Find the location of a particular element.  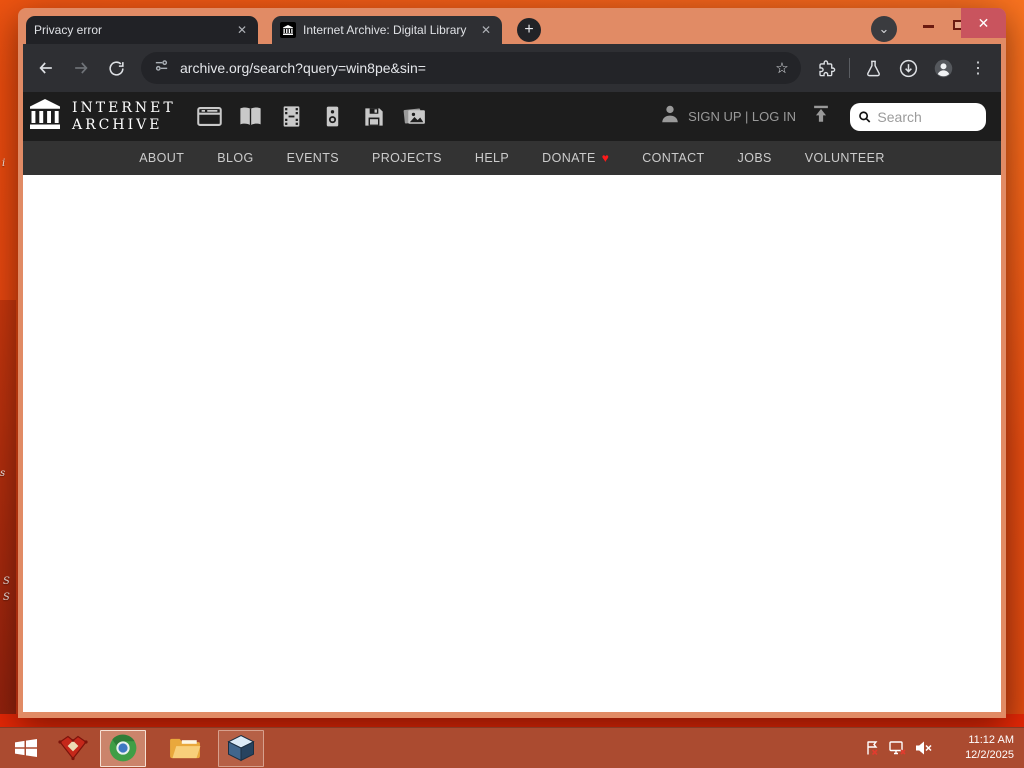

minimize-button is located at coordinates (928, 26).